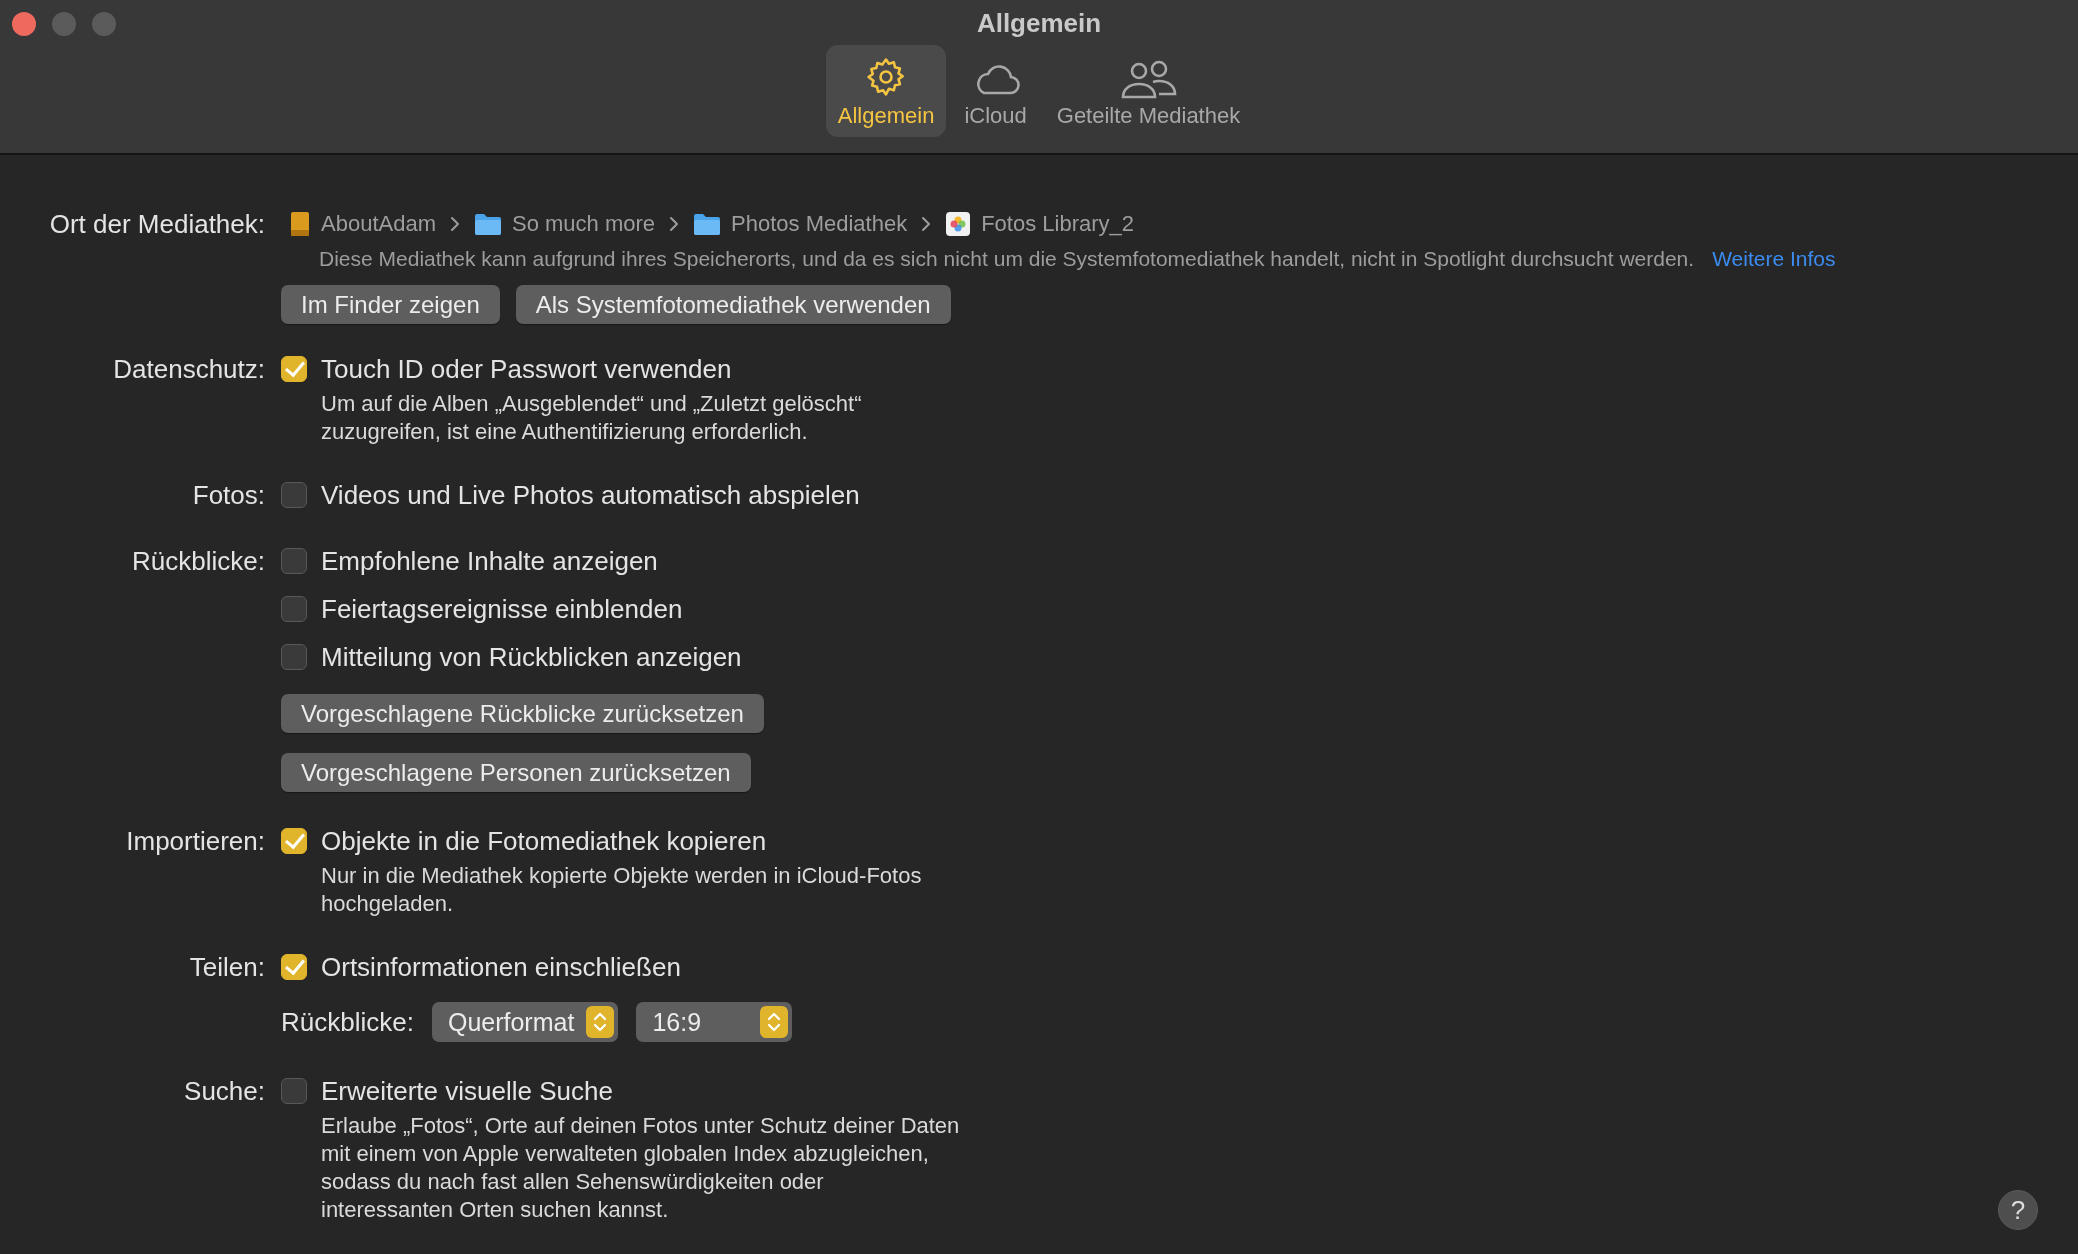 Image resolution: width=2078 pixels, height=1254 pixels. What do you see at coordinates (564, 224) in the screenshot?
I see `path-item: So much more` at bounding box center [564, 224].